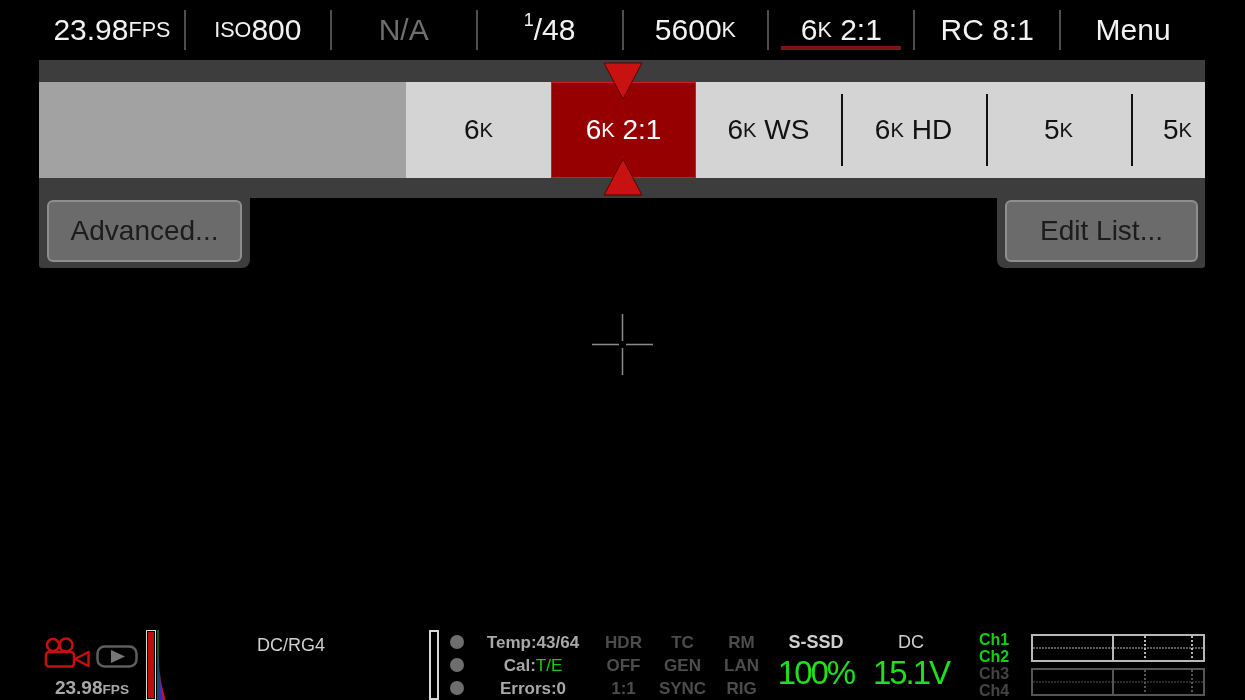 The height and width of the screenshot is (700, 1245). I want to click on play-icon, so click(117, 656).